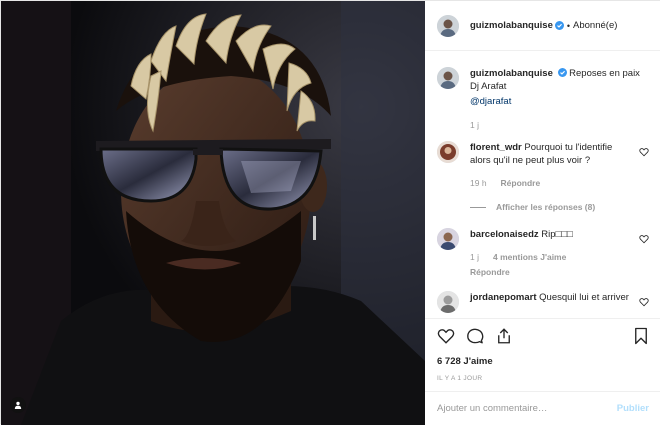 This screenshot has height=425, width=660. I want to click on likes-count: 6 728 J'aime, so click(543, 361).